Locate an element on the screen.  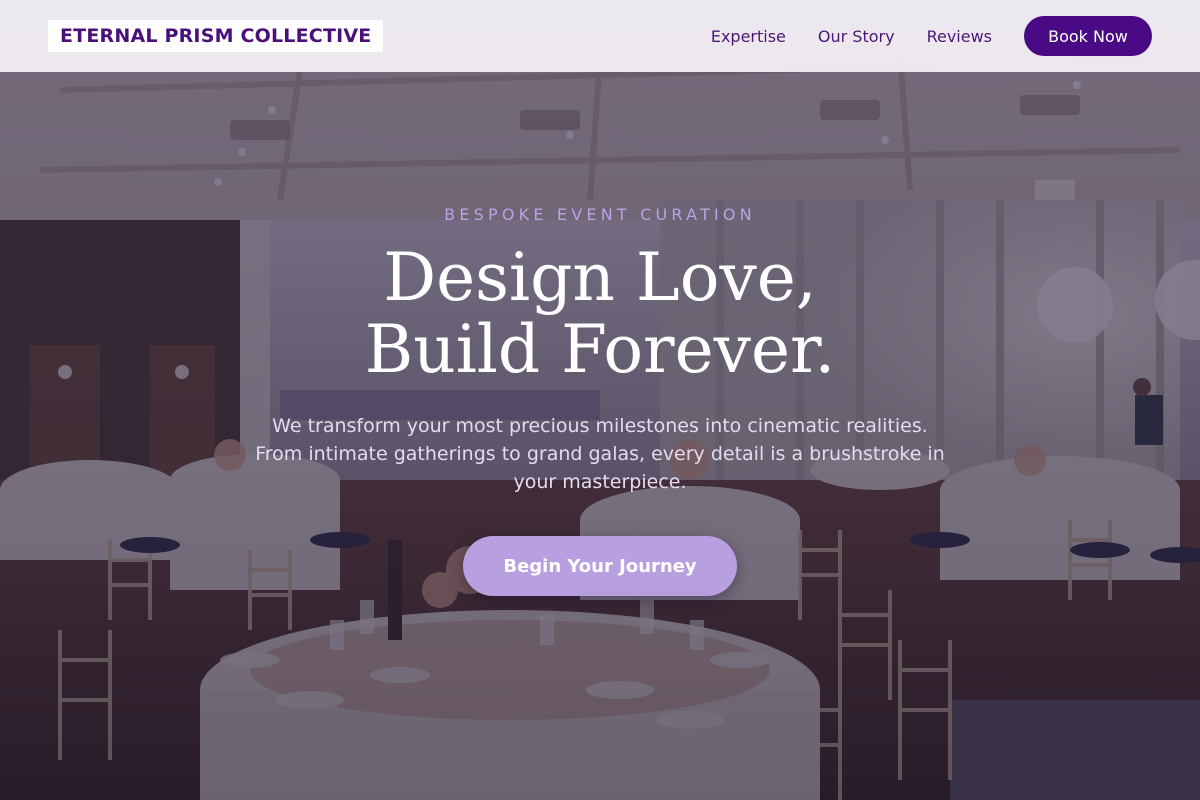
nav-links: Expertise Our Story Reviews Book Now is located at coordinates (931, 36).